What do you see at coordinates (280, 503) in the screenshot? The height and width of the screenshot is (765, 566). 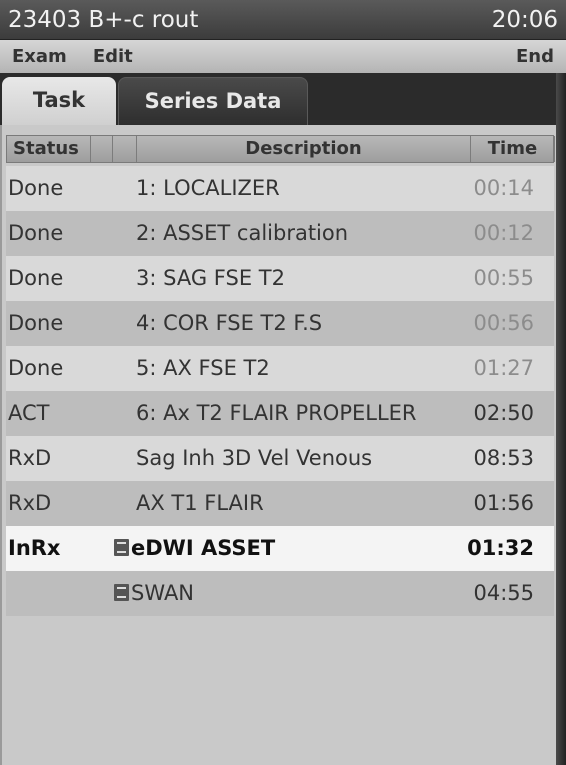 I see `table-row: RxD AX T1 FLAIR 01:56` at bounding box center [280, 503].